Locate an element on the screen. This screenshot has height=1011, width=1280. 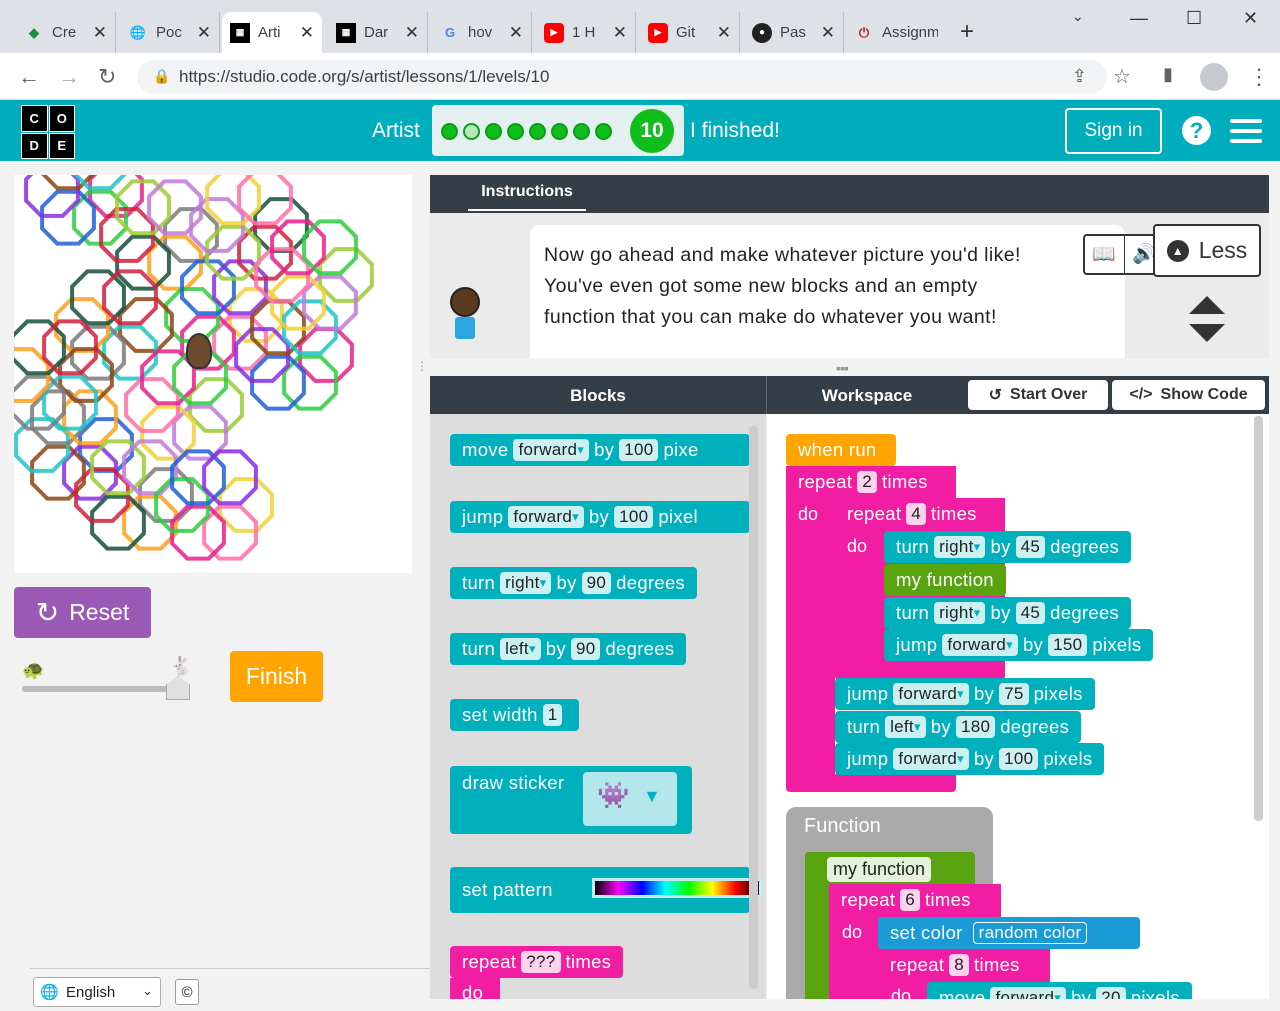
number-field: 1 is located at coordinates (552, 715).